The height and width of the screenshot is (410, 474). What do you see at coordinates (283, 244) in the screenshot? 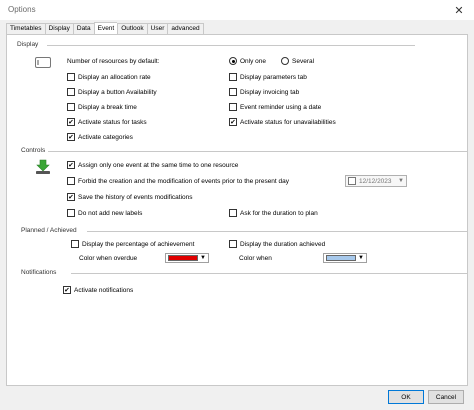
I see `duration-achieved-label: Display the duration achieved` at bounding box center [283, 244].